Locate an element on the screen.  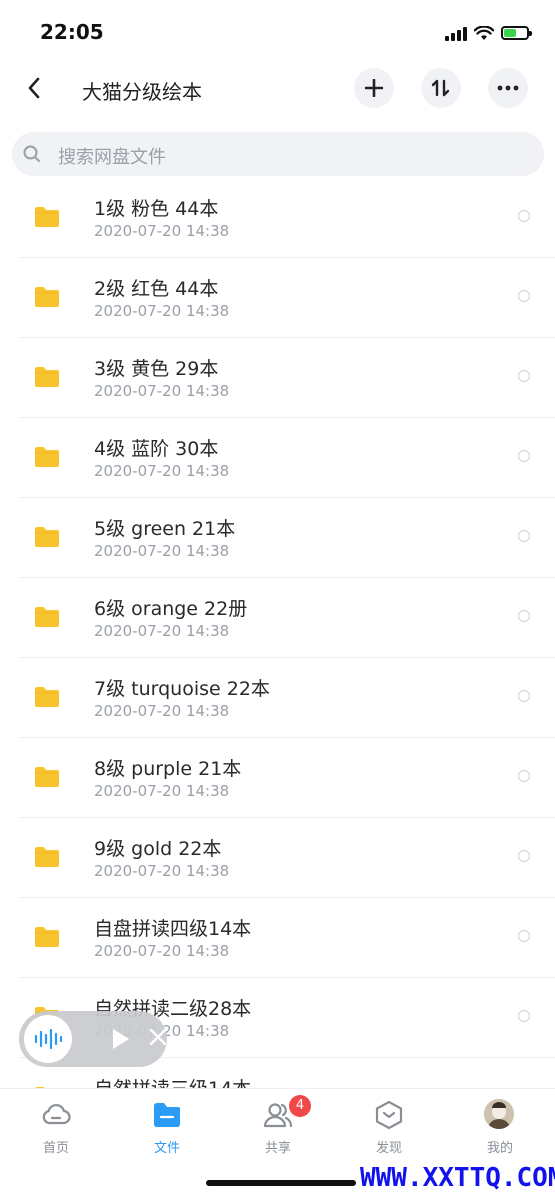
search-input: 搜索网盘文件 is located at coordinates (278, 154).